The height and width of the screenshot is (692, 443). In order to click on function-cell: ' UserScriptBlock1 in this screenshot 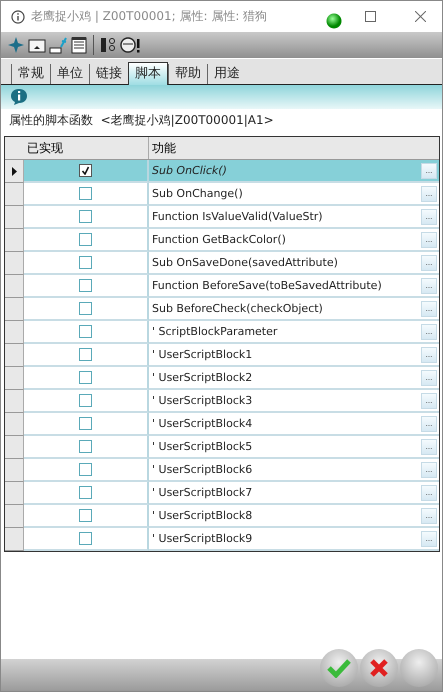, I will do `click(202, 354)`.